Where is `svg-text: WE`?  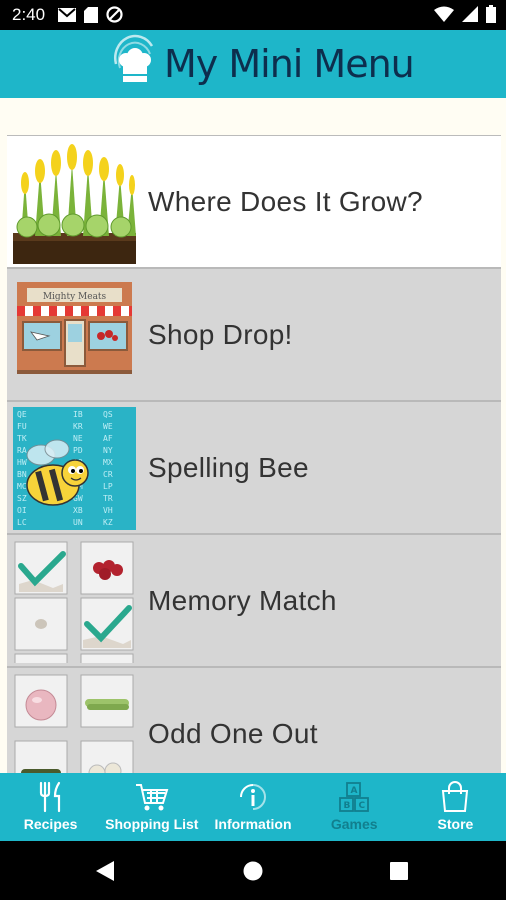
svg-text: WE is located at coordinates (108, 426).